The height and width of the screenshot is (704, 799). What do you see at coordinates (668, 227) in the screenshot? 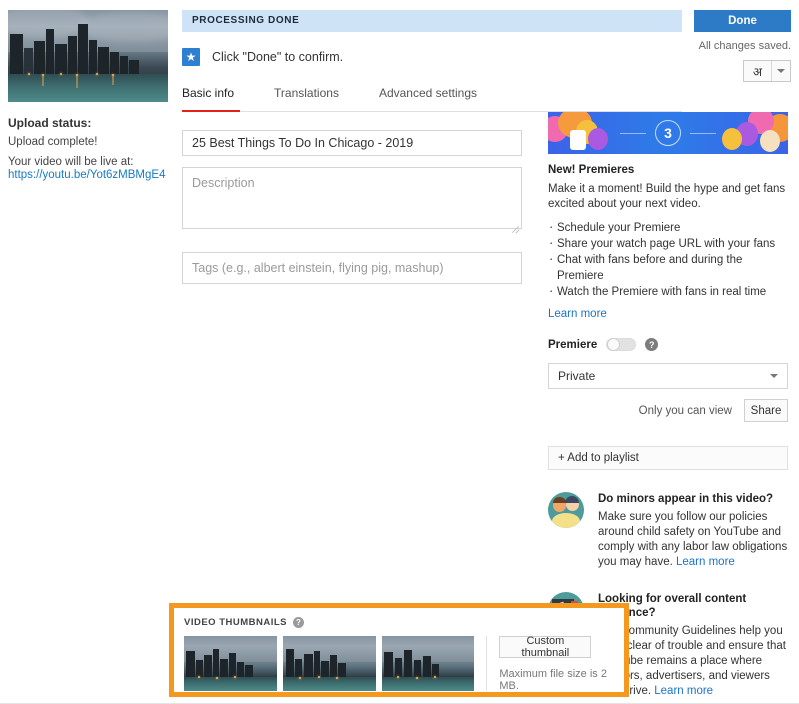
I see `list-item: Schedule your Premiere` at bounding box center [668, 227].